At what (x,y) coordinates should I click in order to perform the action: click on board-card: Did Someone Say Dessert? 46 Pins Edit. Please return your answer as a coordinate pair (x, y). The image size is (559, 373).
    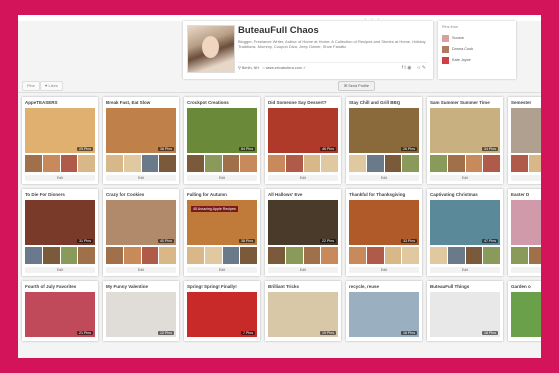
    Looking at the image, I should click on (303, 140).